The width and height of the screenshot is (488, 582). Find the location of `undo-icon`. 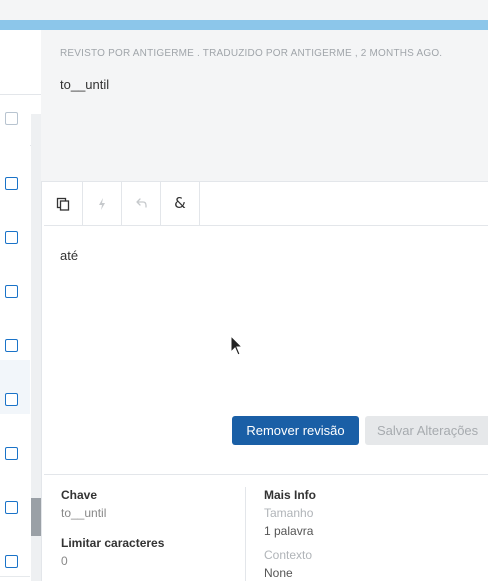

undo-icon is located at coordinates (141, 203).